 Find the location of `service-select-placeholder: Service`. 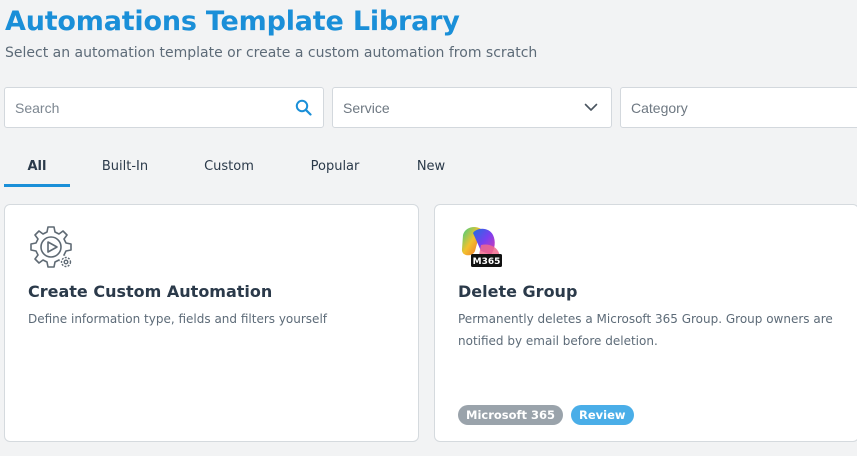

service-select-placeholder: Service is located at coordinates (366, 107).